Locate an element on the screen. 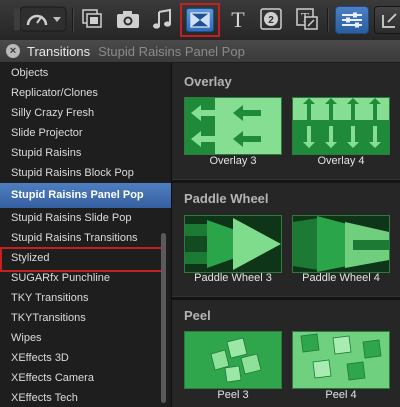 This screenshot has width=400, height=407. theme-icon: T is located at coordinates (307, 19).